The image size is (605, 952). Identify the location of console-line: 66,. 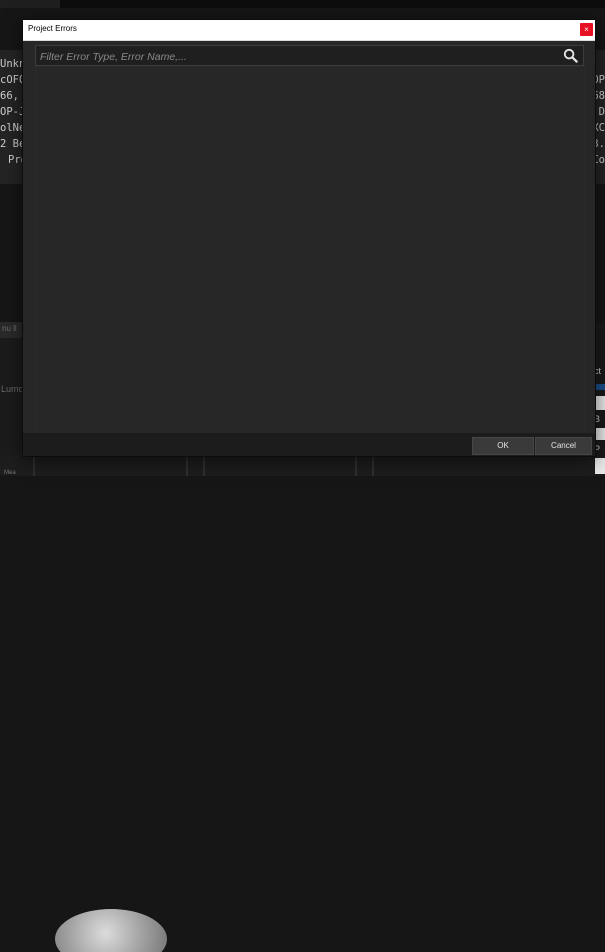
(9, 96).